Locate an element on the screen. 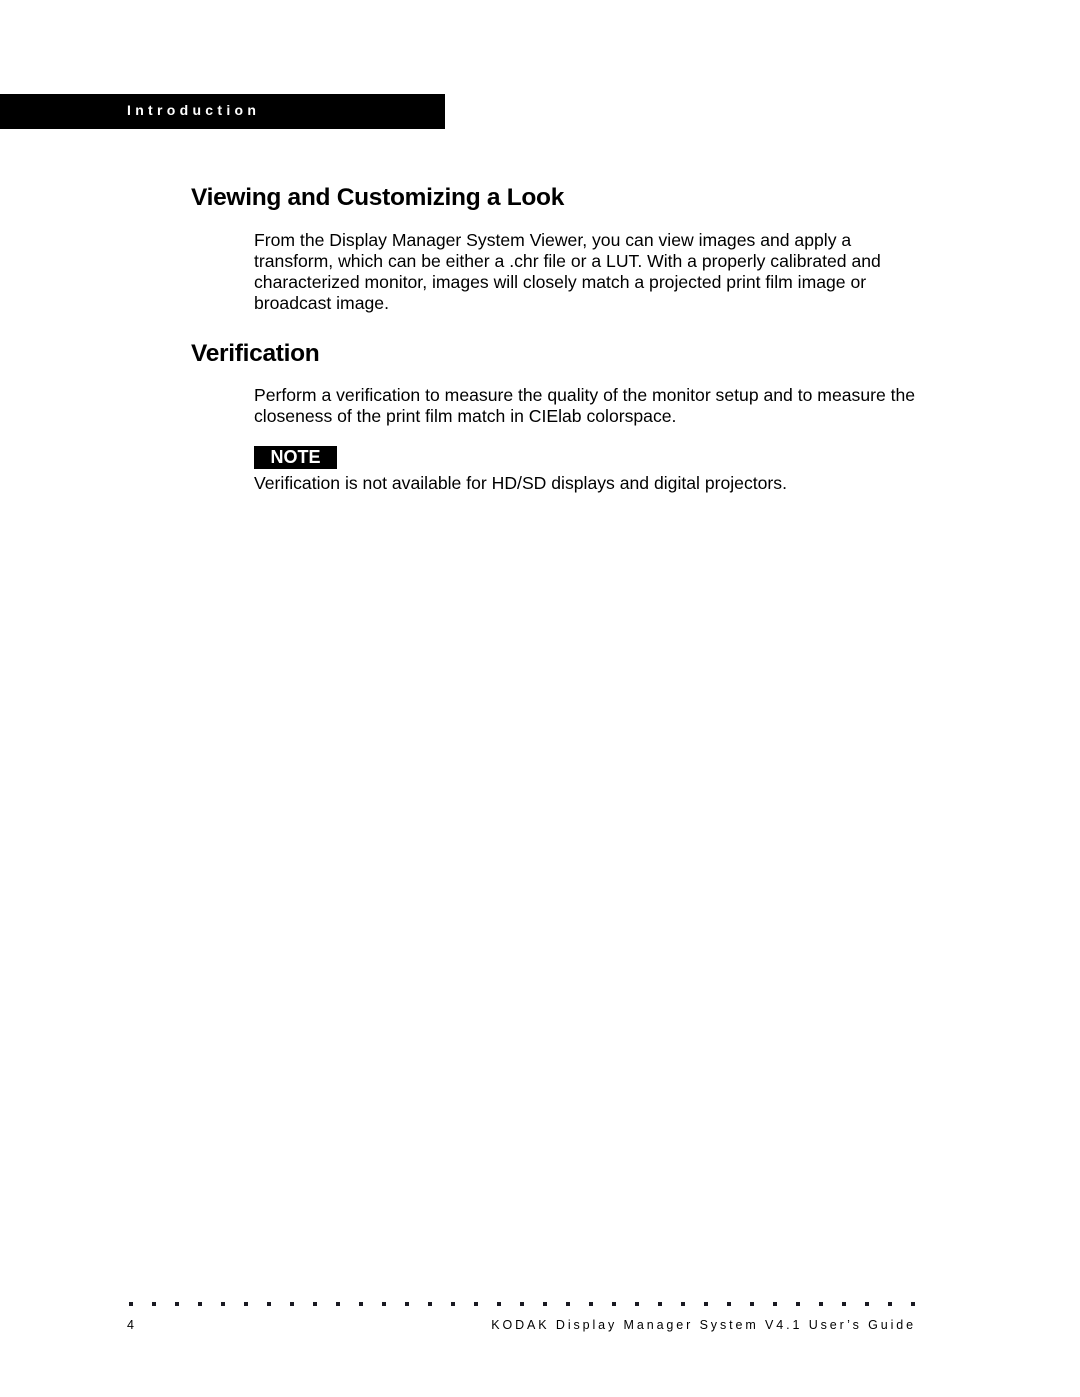 The height and width of the screenshot is (1397, 1080). footer-dotted-rule is located at coordinates (524, 1304).